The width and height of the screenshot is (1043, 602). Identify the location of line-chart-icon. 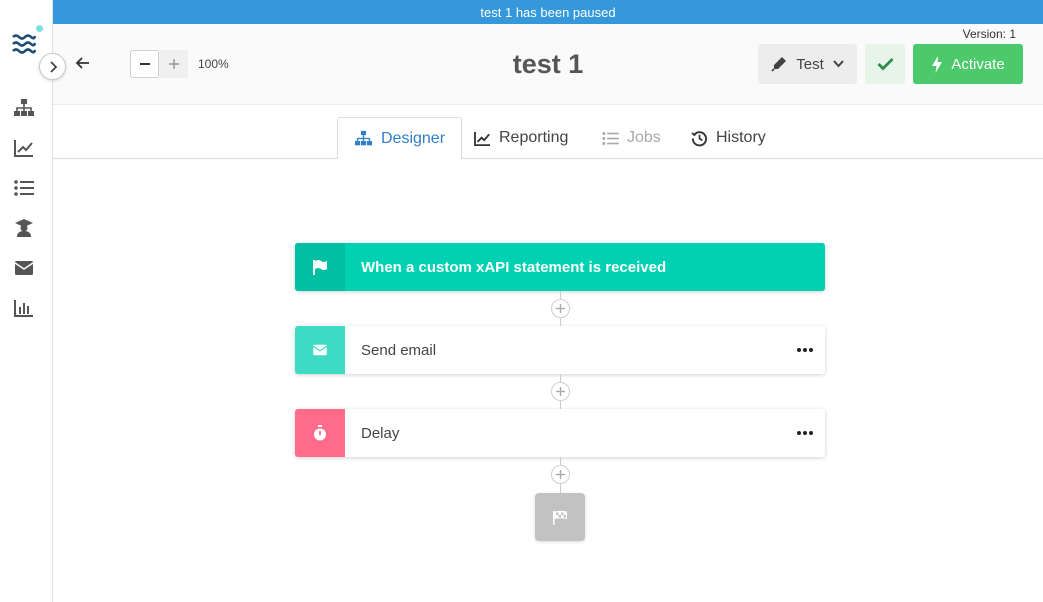
(482, 138).